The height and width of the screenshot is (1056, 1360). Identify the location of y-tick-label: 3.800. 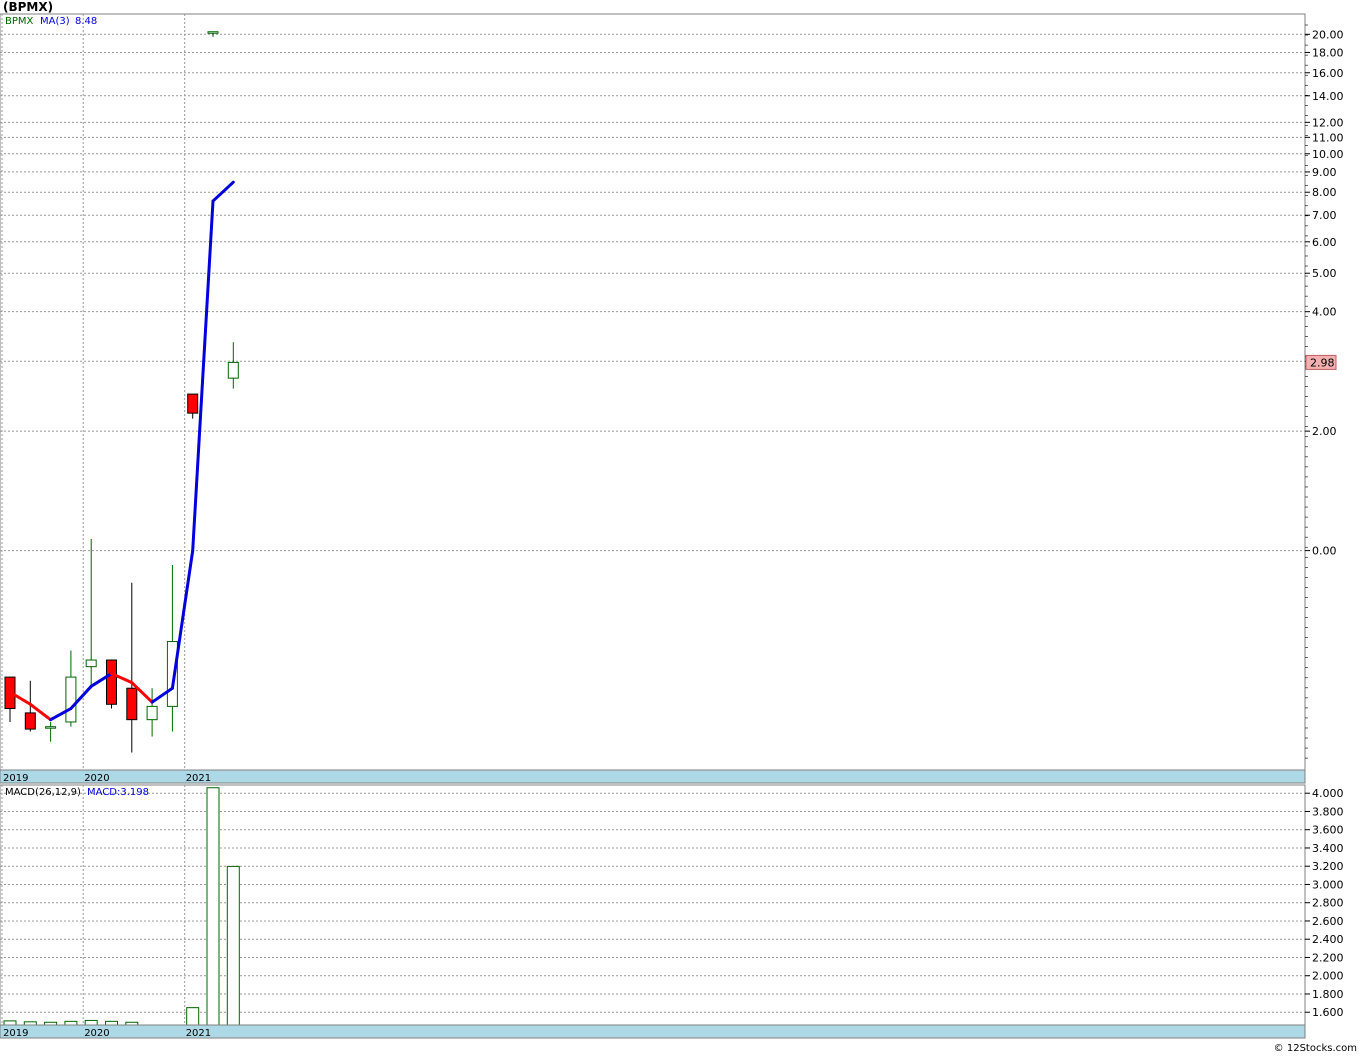
(1328, 811).